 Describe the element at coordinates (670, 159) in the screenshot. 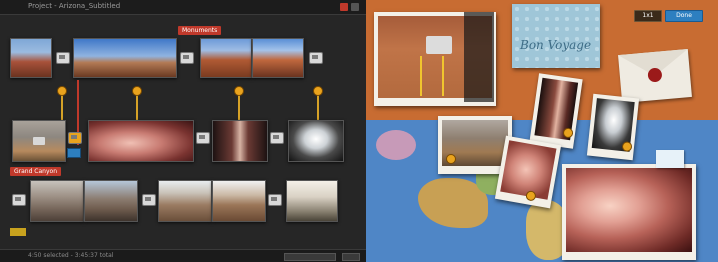

I see `note-card` at that location.